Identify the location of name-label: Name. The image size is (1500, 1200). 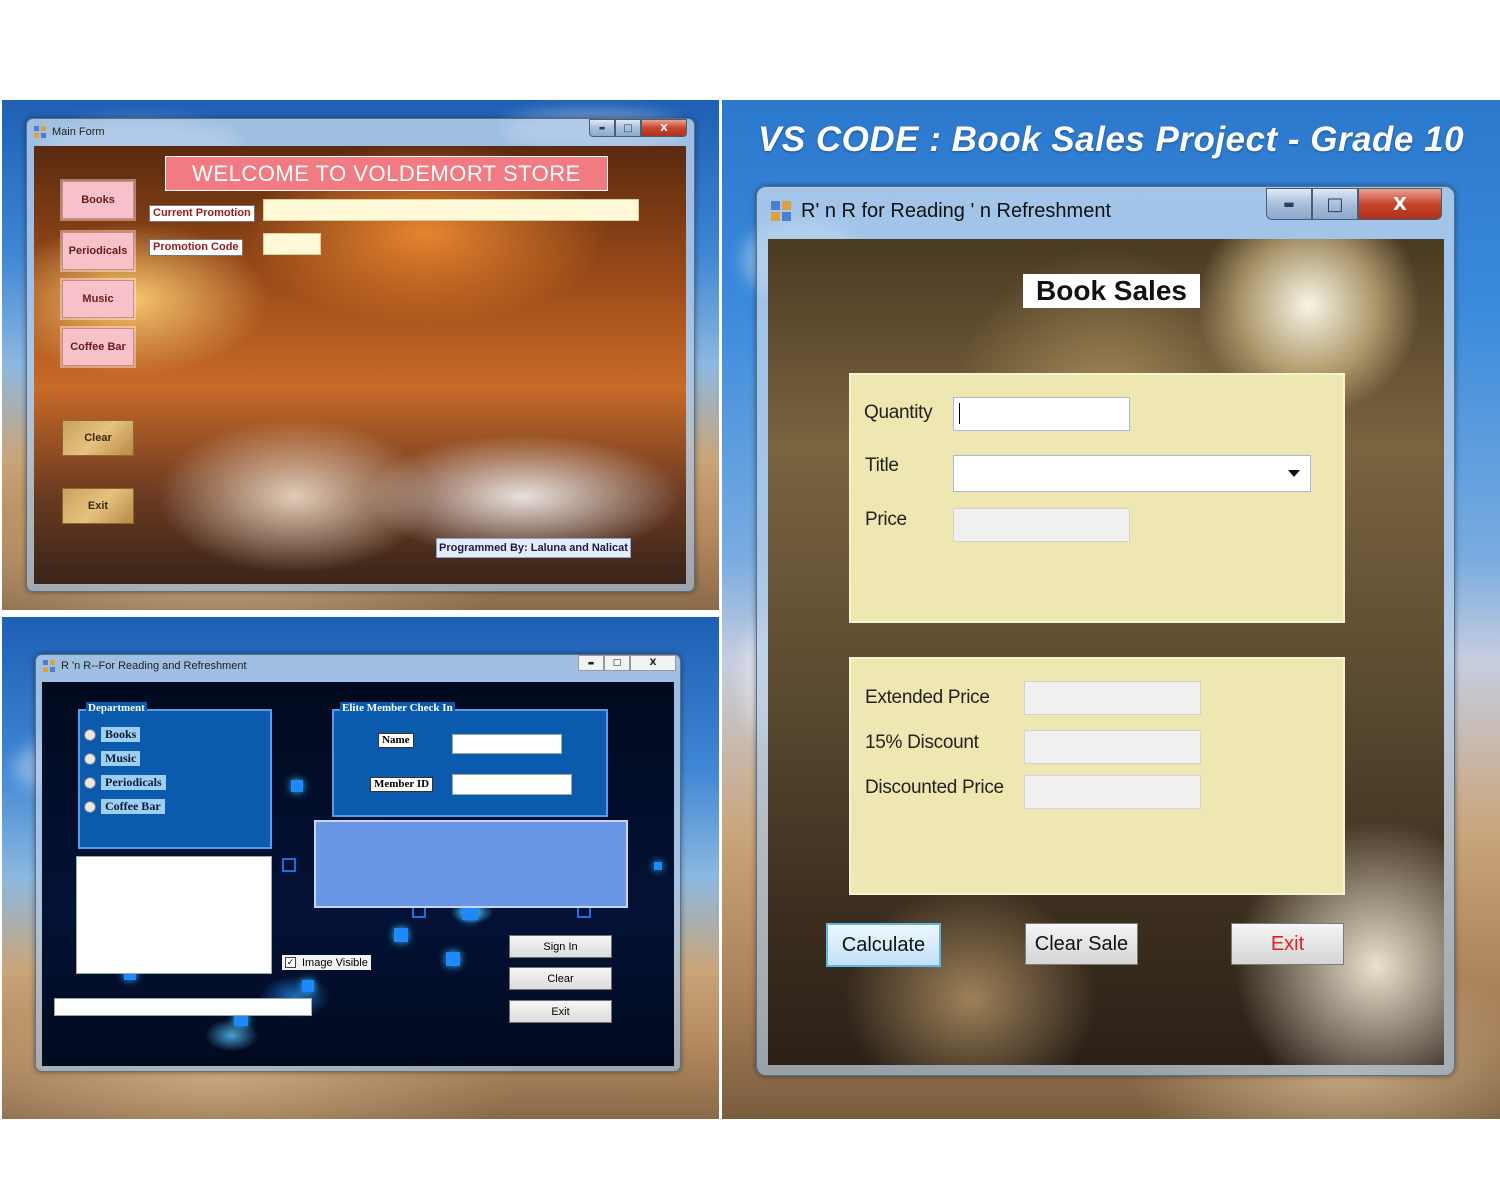
(396, 740).